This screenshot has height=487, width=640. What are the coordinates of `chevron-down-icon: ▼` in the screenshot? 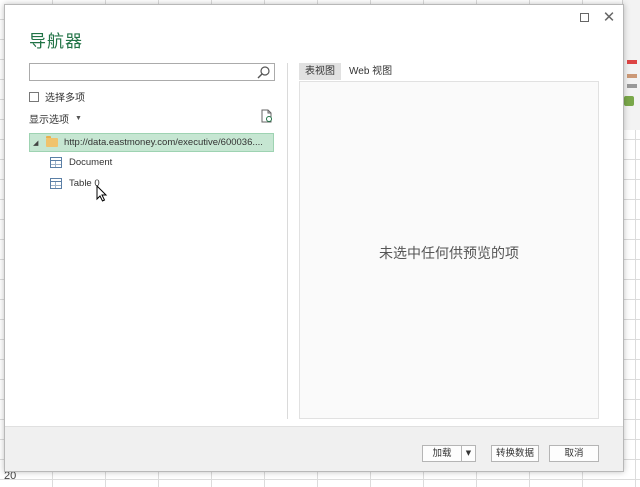 It's located at (78, 118).